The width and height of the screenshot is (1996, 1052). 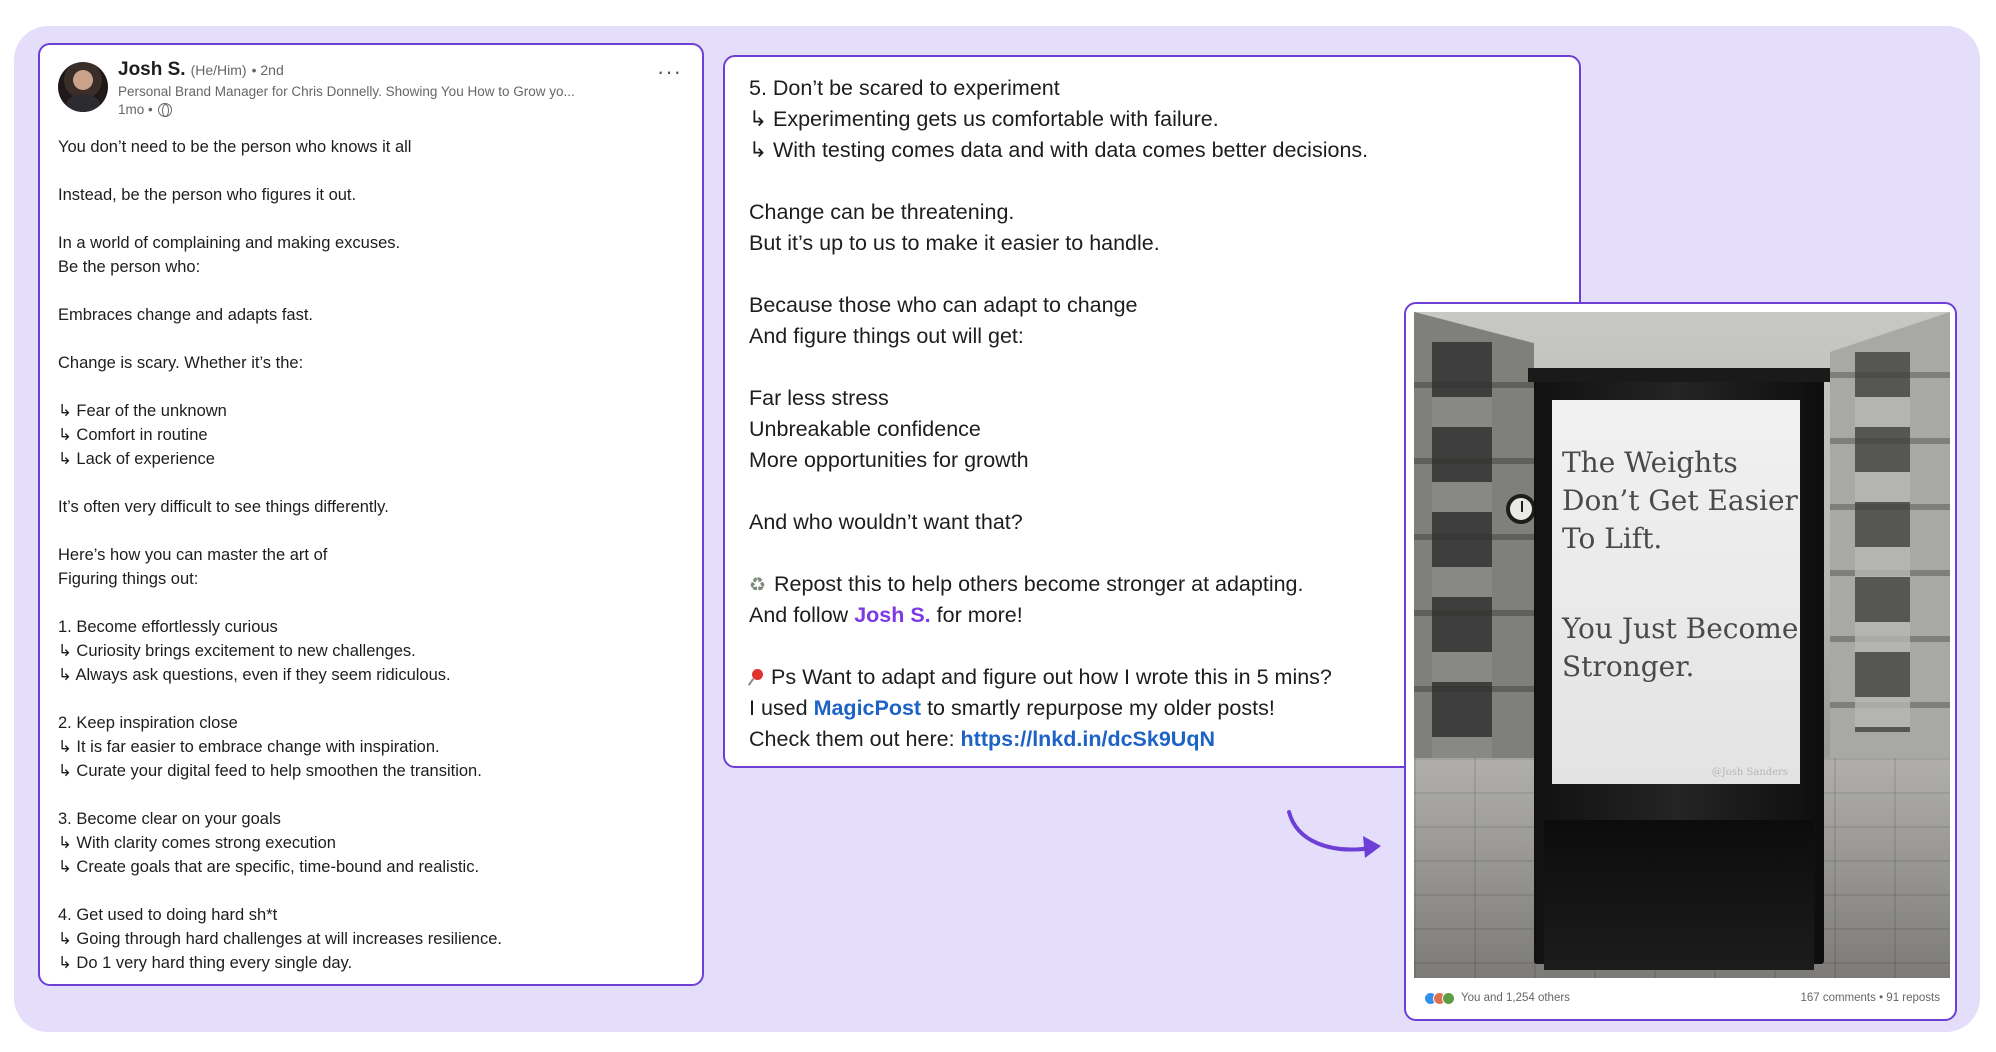 I want to click on poster-line: You Just Become, so click(x=1680, y=628).